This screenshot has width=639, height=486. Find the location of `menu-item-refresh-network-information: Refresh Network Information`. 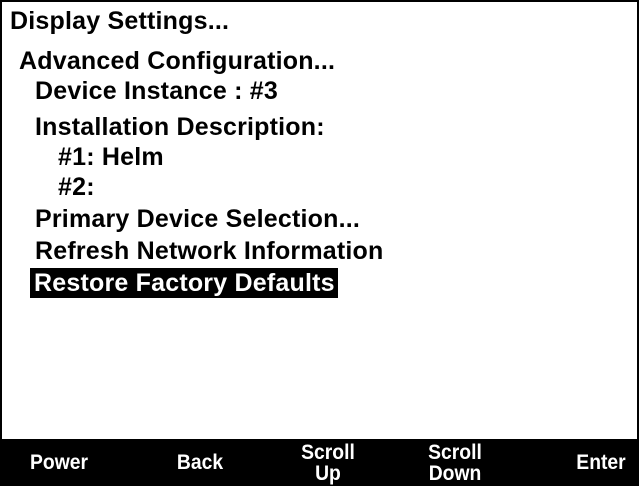

menu-item-refresh-network-information: Refresh Network Information is located at coordinates (209, 251).